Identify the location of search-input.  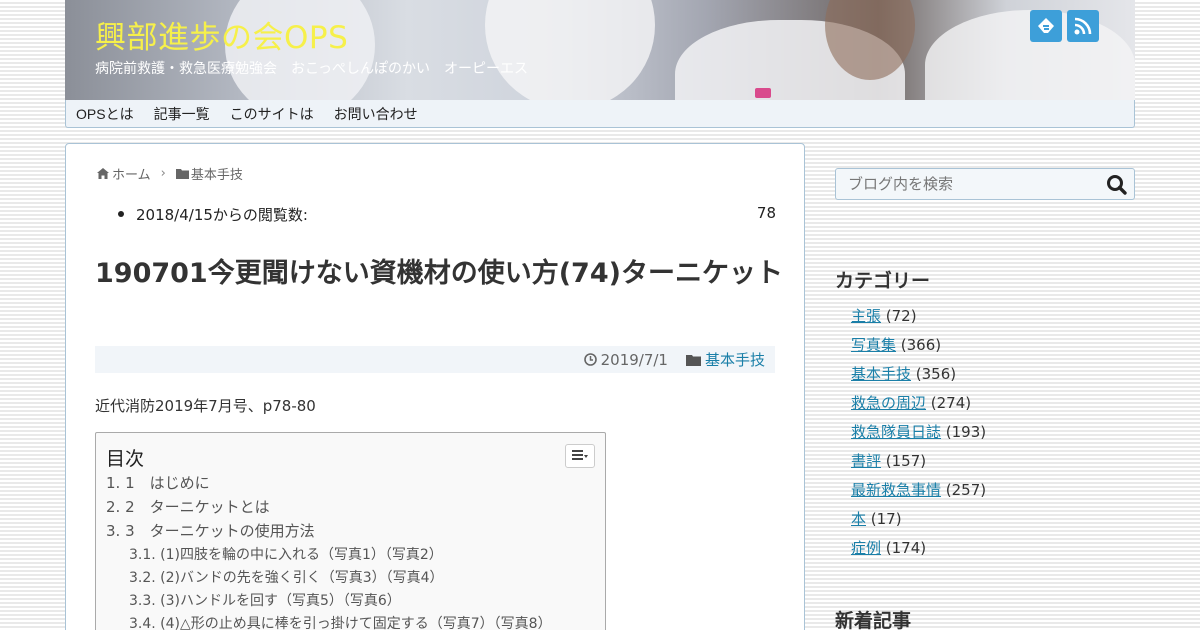
(966, 184).